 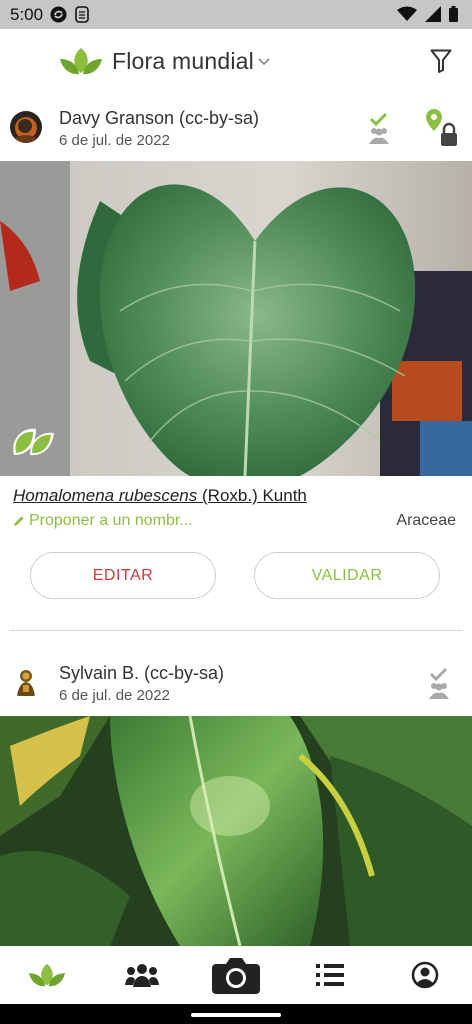 I want to click on nav-camera, so click(x=236, y=975).